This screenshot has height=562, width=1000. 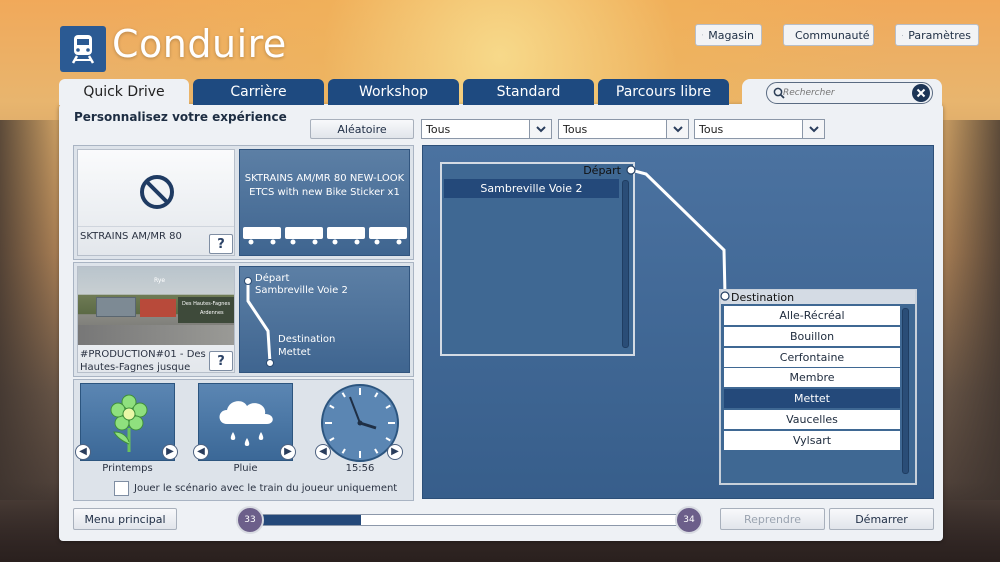 I want to click on progress-start-value: 33, so click(x=250, y=520).